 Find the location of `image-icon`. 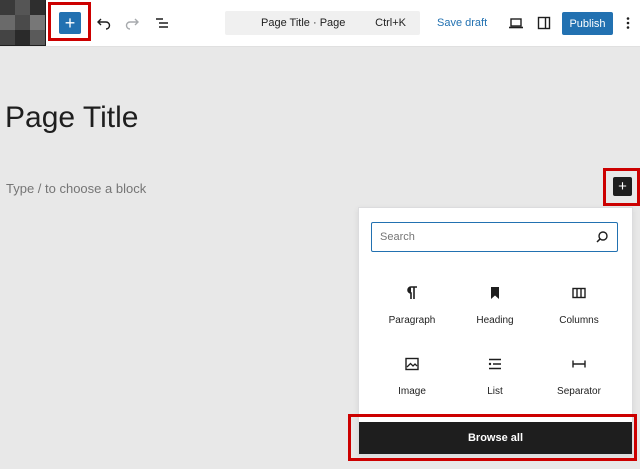

image-icon is located at coordinates (412, 364).